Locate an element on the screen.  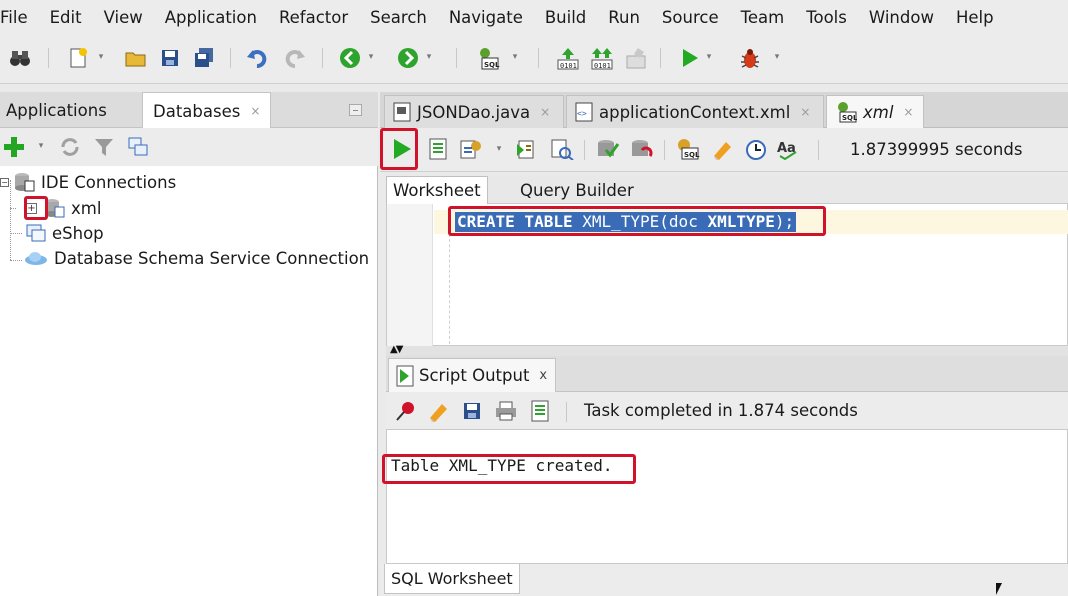
add-dropdown-icon: ▾ is located at coordinates (41, 146).